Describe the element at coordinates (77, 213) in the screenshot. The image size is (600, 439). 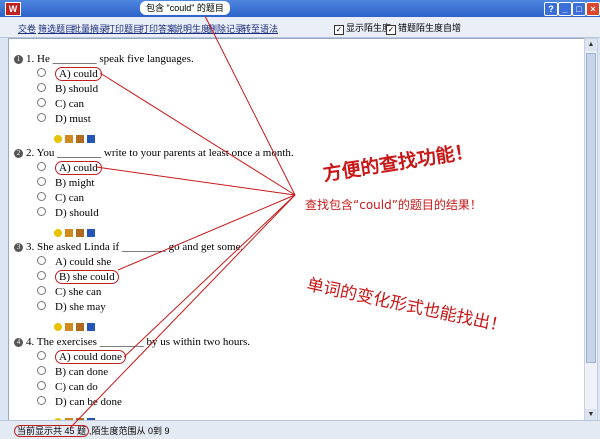
I see `option-label: D) should` at that location.